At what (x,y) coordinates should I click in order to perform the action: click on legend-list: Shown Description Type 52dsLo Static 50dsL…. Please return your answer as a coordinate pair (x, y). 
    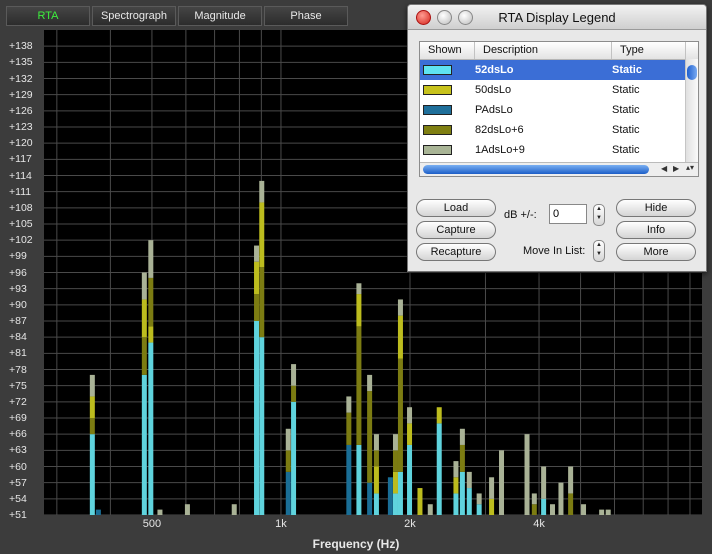
    Looking at the image, I should click on (559, 109).